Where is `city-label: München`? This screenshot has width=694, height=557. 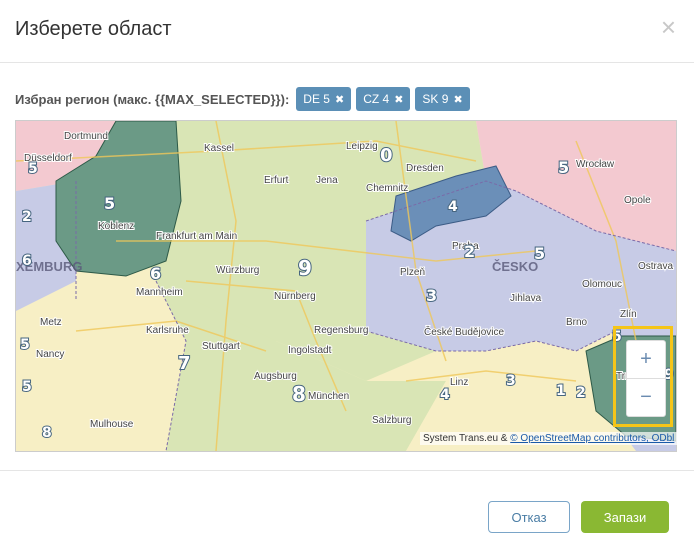 city-label: München is located at coordinates (328, 396).